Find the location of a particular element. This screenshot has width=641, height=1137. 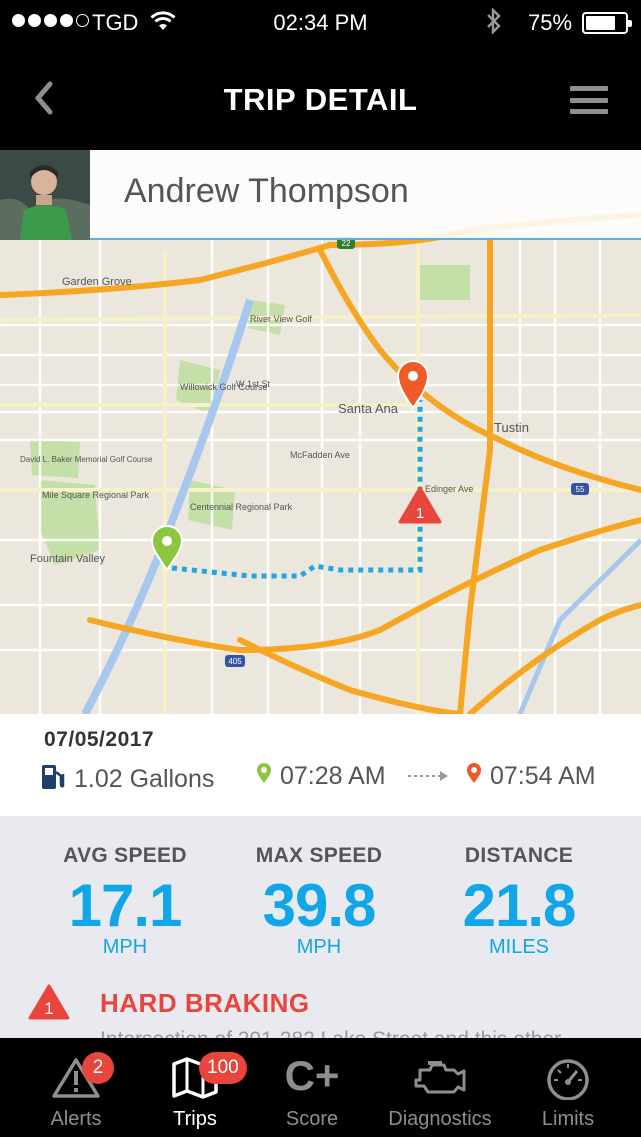

start-time-info: 07:28 AM is located at coordinates (321, 776).